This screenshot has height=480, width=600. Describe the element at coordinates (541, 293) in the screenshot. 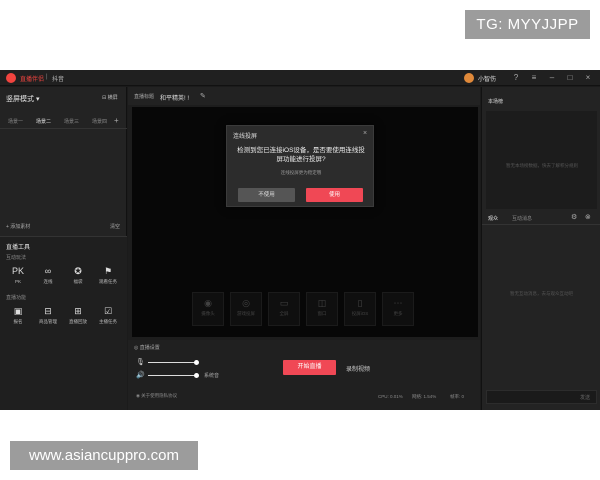

I see `chat-empty-text: 暂无互动消息，去与观众互动吧` at that location.